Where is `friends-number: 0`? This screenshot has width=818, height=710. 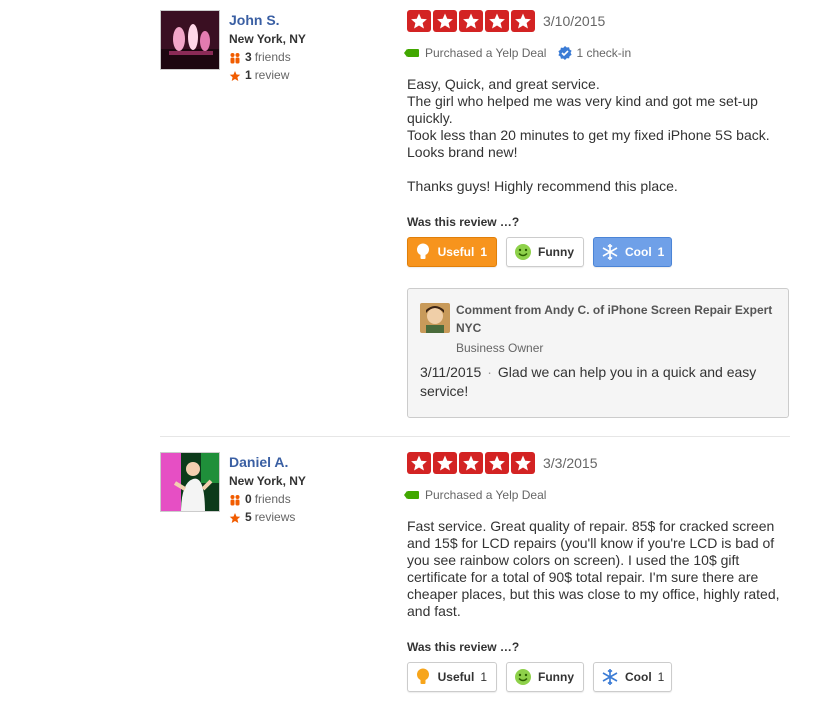 friends-number: 0 is located at coordinates (248, 499).